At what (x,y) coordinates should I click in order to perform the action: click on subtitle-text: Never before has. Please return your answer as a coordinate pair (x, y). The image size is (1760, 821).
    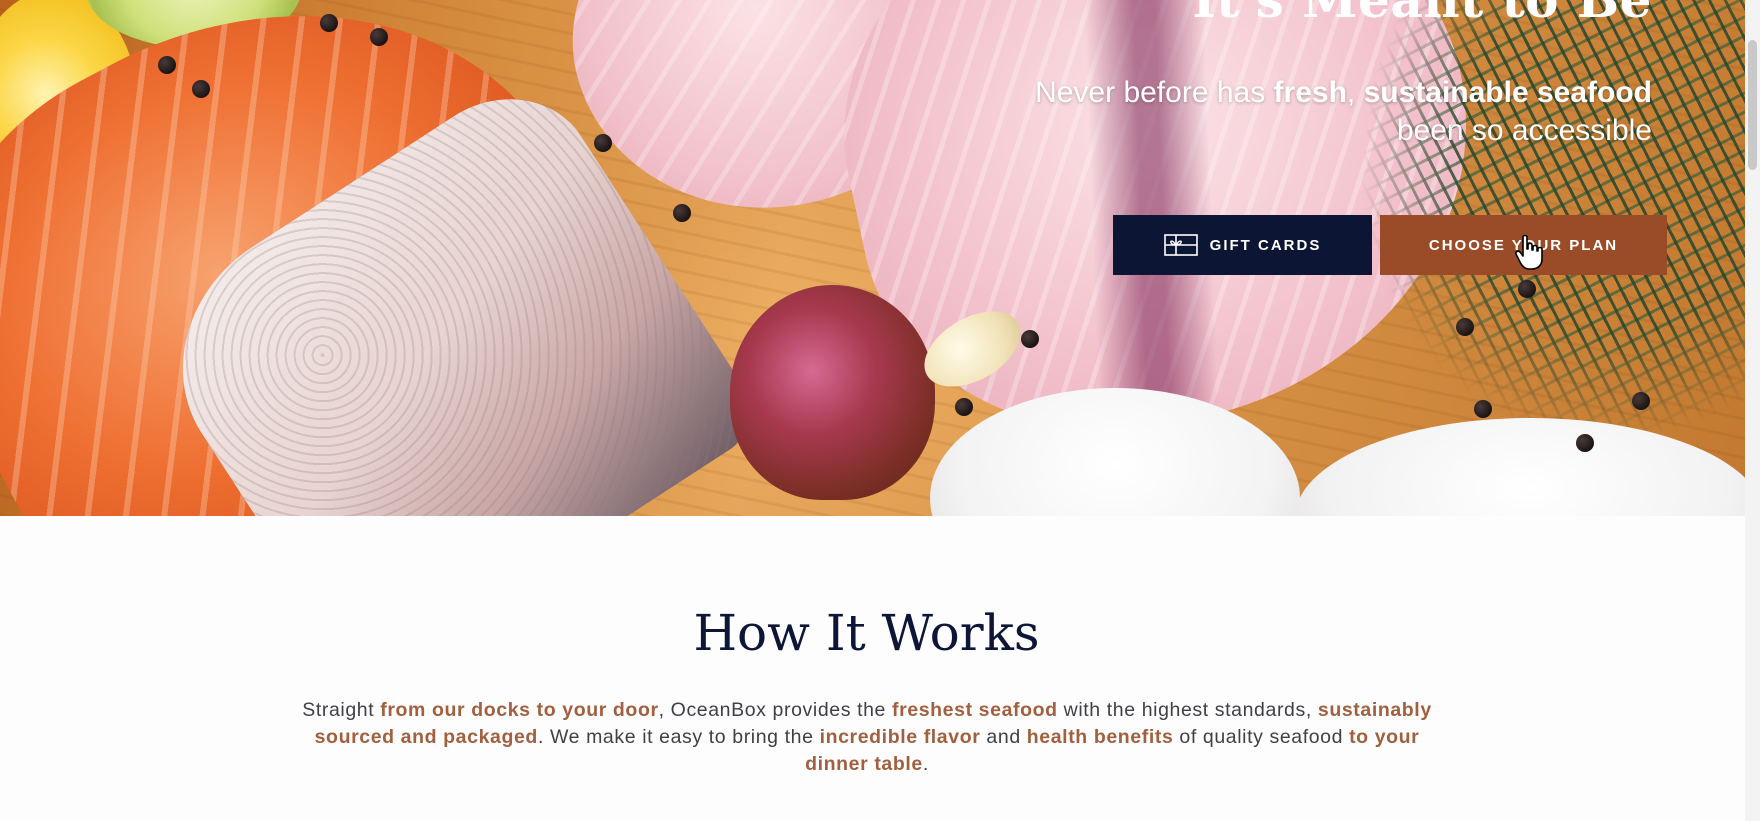
    Looking at the image, I should click on (1154, 92).